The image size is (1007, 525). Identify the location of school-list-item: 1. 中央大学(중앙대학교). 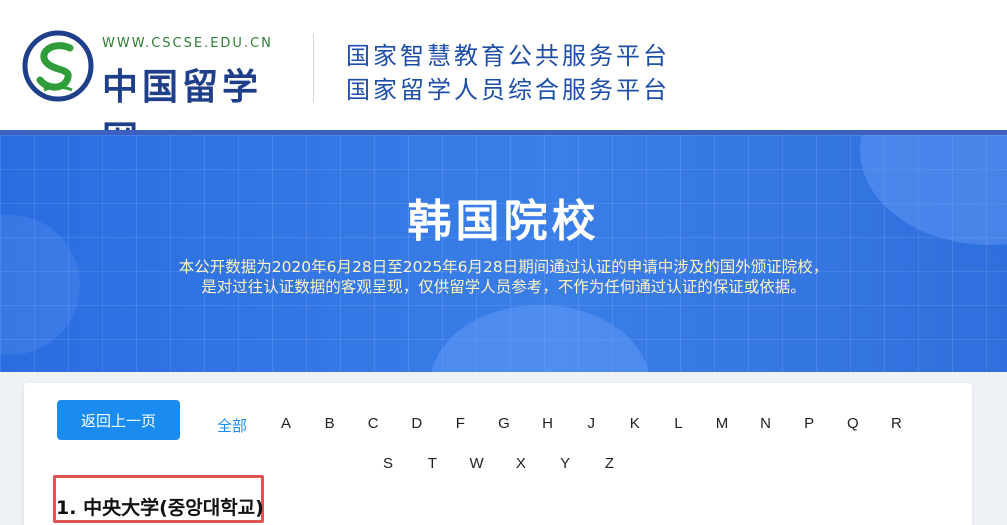
(160, 506).